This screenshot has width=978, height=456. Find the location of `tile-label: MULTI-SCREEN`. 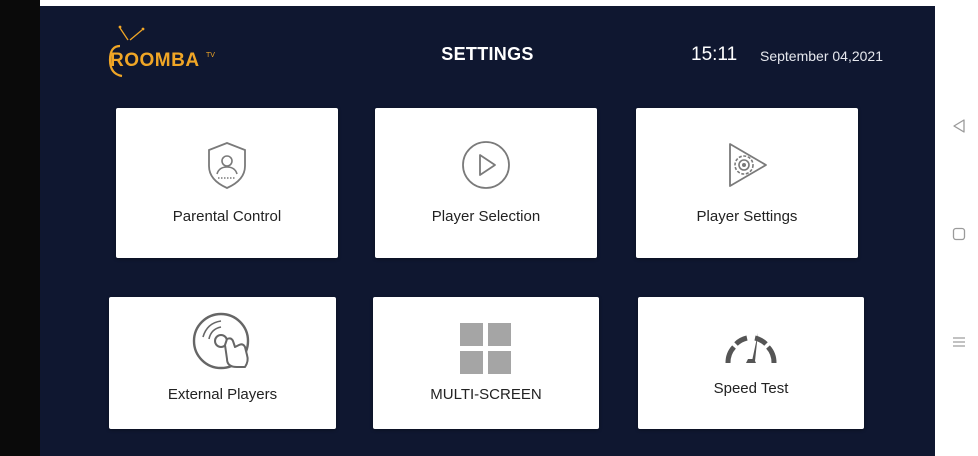

tile-label: MULTI-SCREEN is located at coordinates (486, 394).